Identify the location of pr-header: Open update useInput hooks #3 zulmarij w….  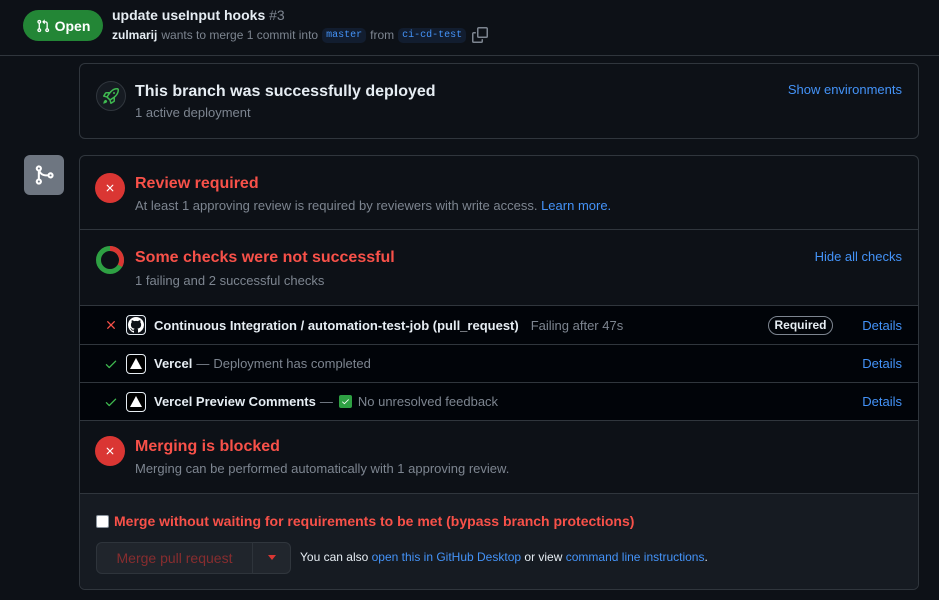
(469, 28).